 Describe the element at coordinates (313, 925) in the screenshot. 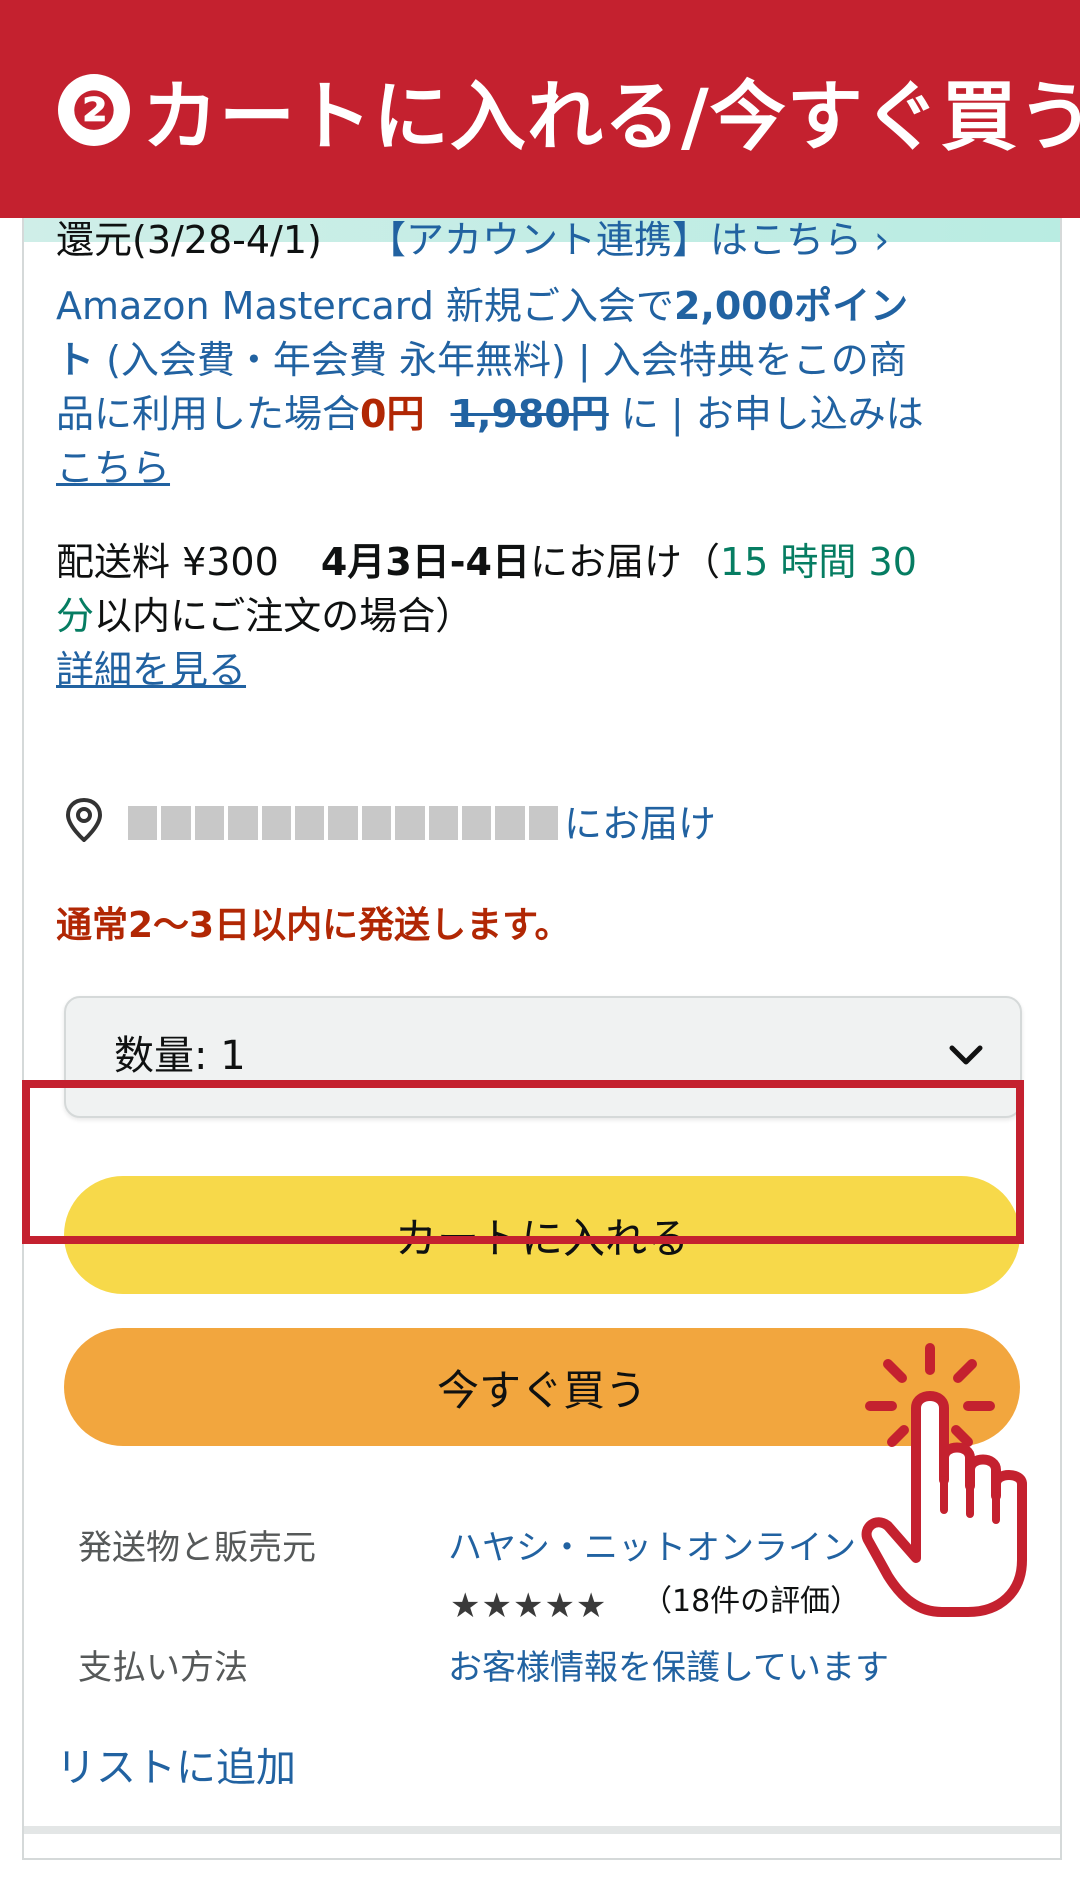

I see `stock-status: 通常2〜3日以内に発送します。` at that location.